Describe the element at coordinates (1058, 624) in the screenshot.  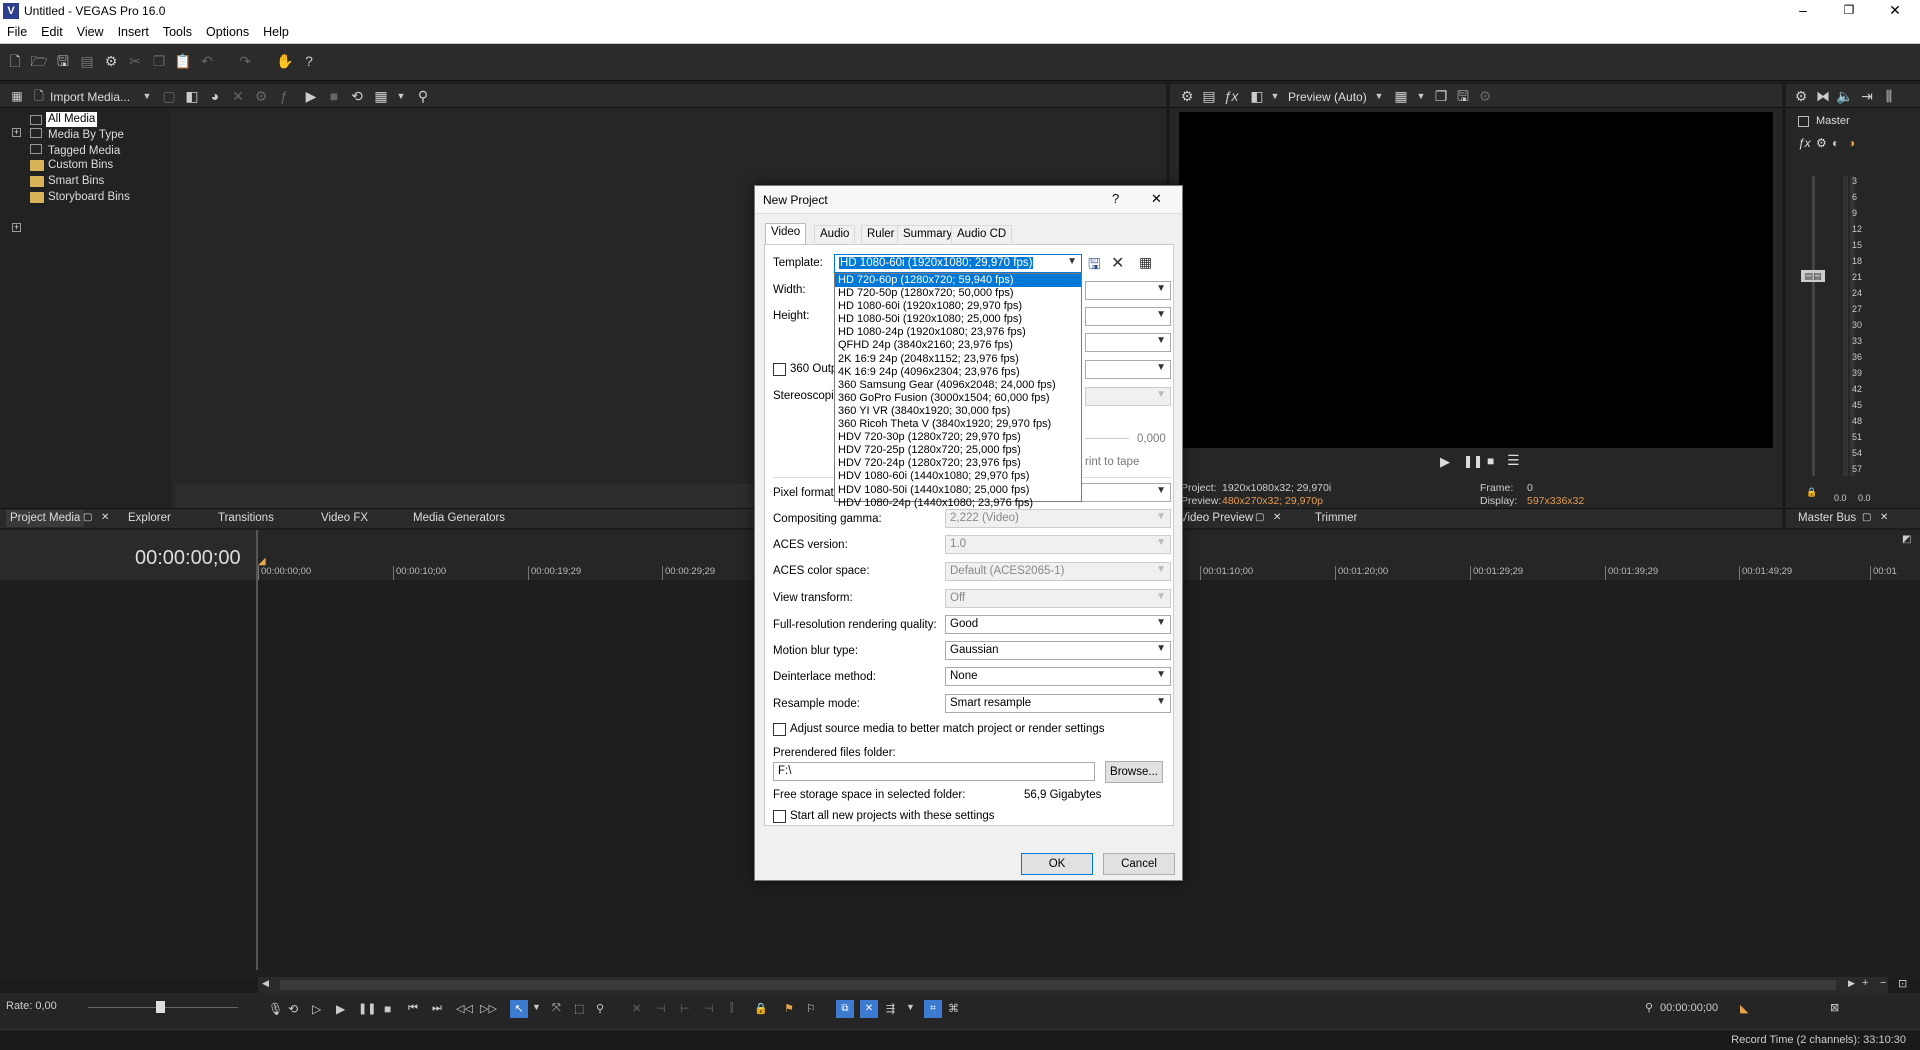
I see `rendering-quality-dropdown: Good ▼` at that location.